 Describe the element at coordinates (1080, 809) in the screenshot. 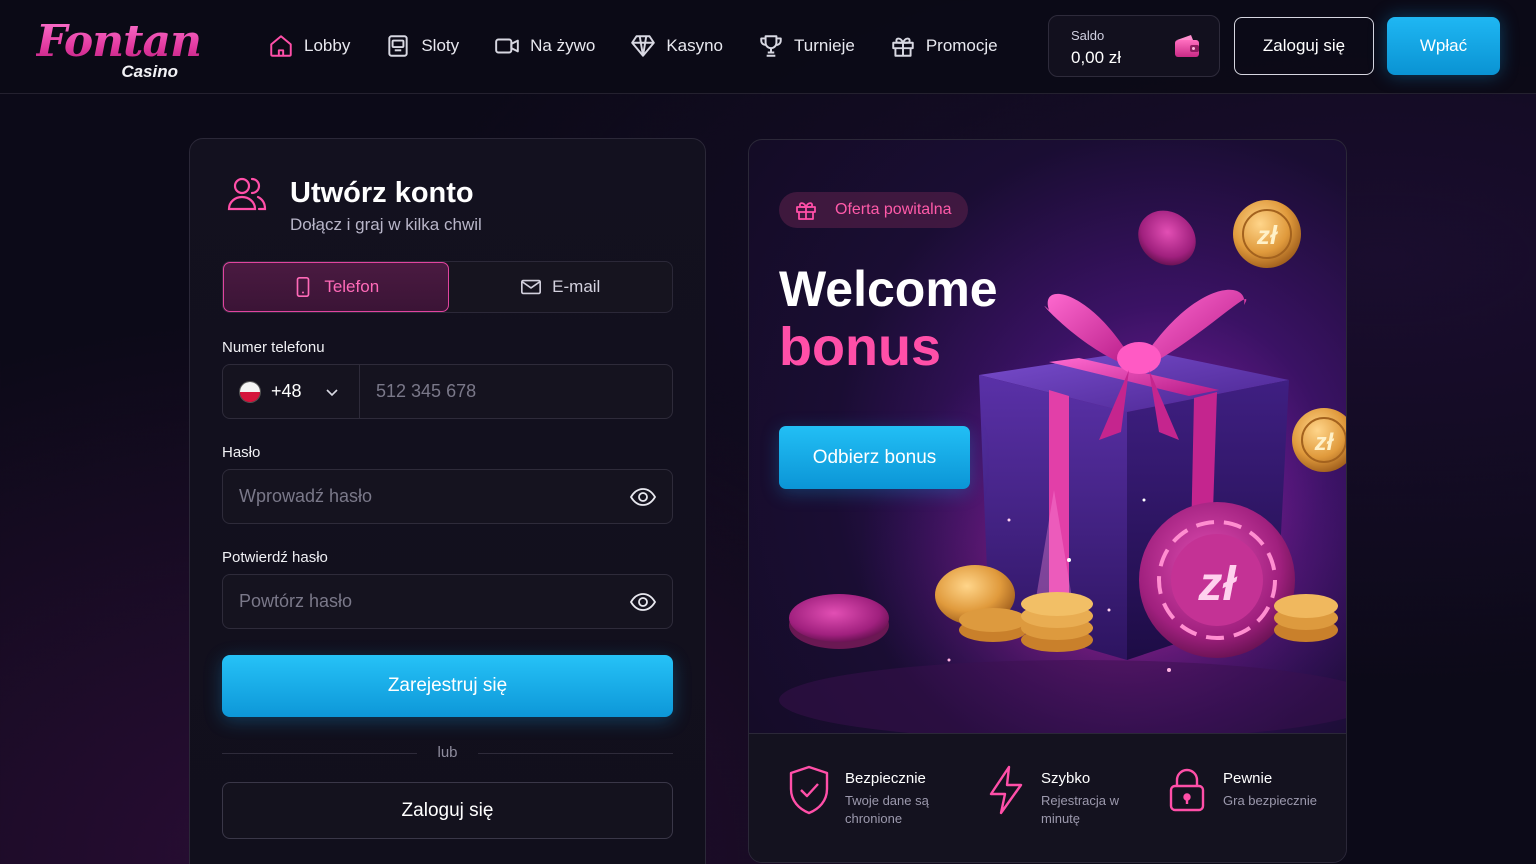

I see `feature-desc: Rejestracja w minutę` at that location.